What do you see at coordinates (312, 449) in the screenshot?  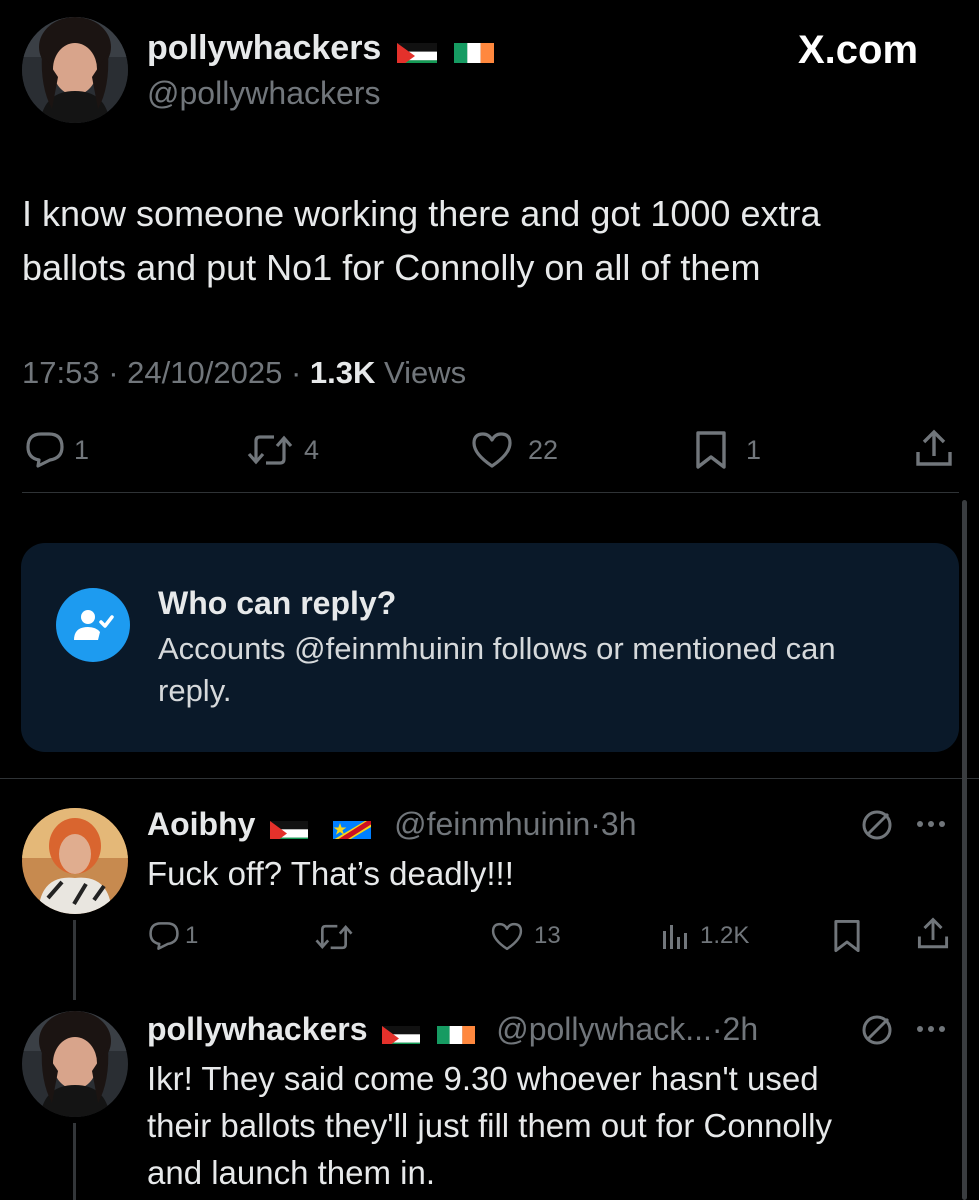 I see `repost-count: 4` at bounding box center [312, 449].